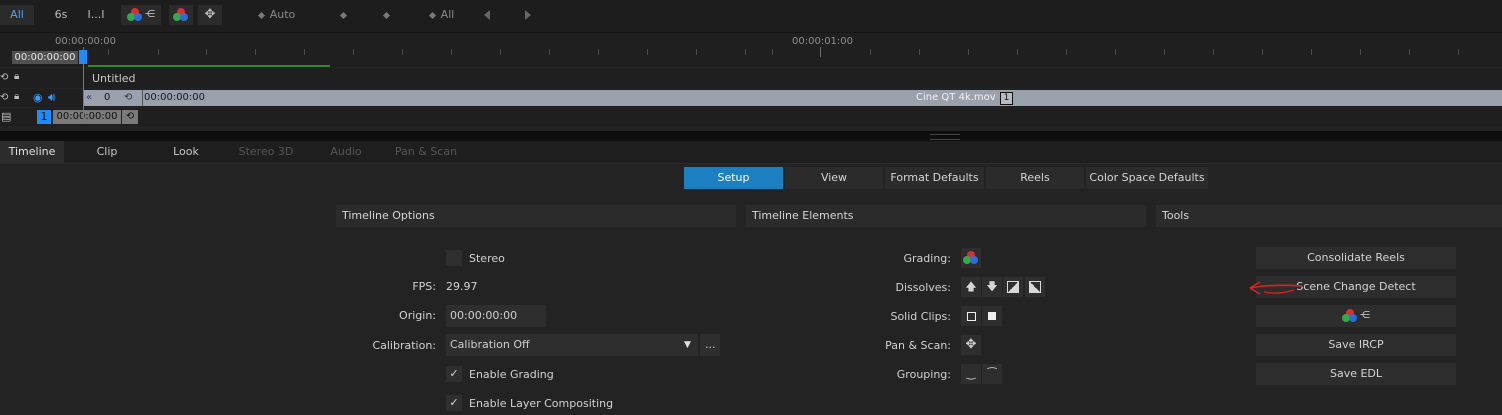 The width and height of the screenshot is (1502, 415). Describe the element at coordinates (454, 403) in the screenshot. I see `enable-layer-compositing-checkbox: ✓` at that location.